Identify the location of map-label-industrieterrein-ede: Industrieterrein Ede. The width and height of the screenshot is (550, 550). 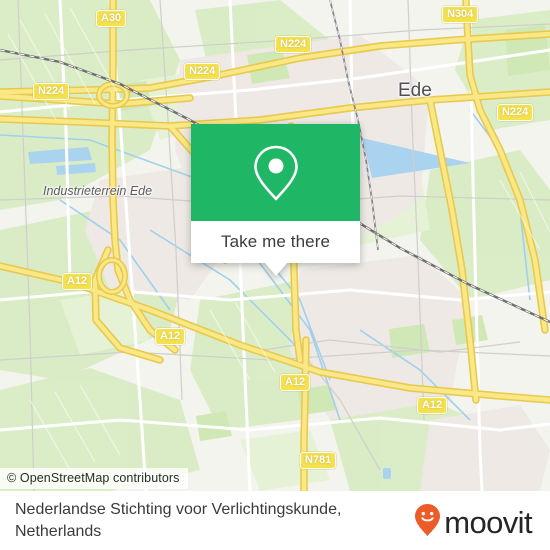
(98, 191).